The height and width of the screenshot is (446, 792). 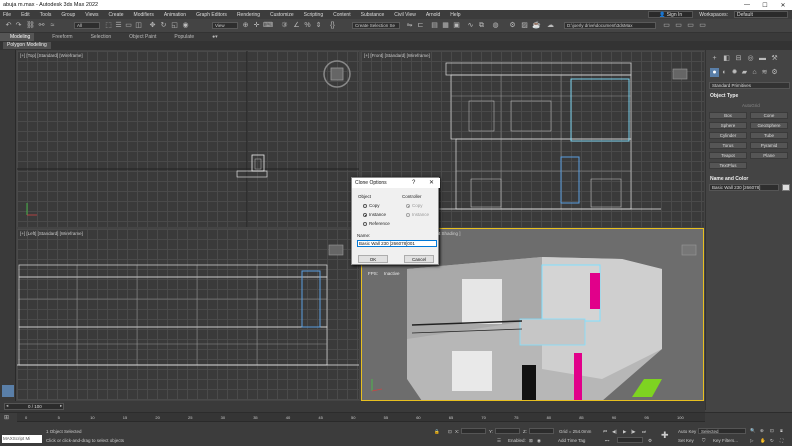 I want to click on orbit-icon: ↻, so click(x=772, y=441).